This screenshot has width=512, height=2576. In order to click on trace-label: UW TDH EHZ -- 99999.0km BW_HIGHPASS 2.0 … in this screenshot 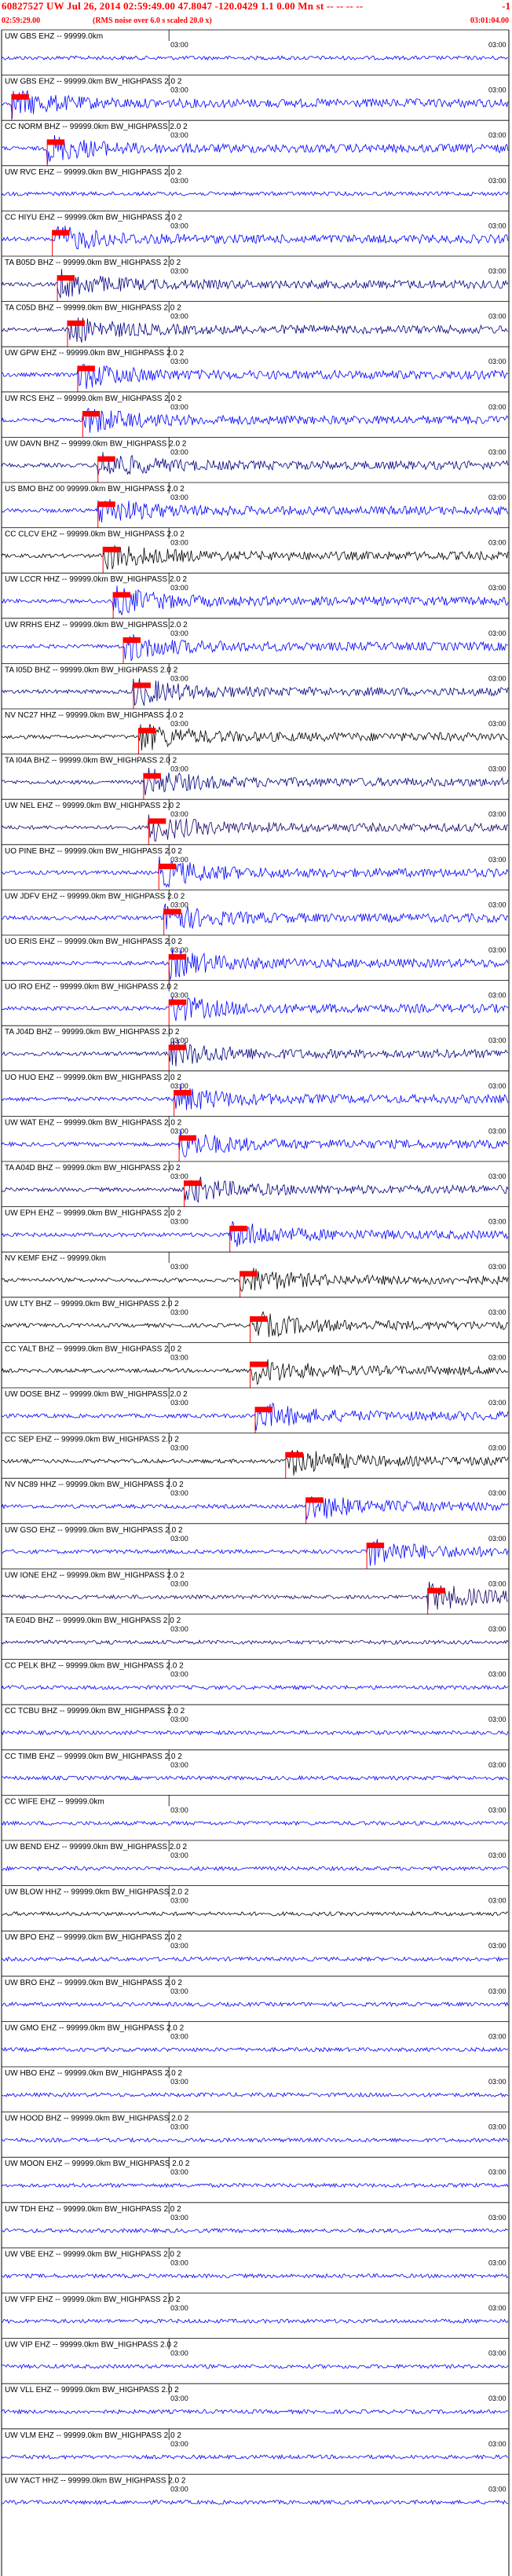, I will do `click(93, 2209)`.